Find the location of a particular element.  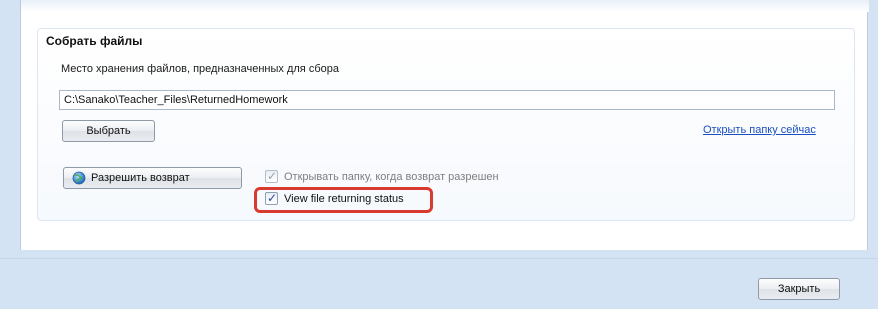

globe-icon is located at coordinates (79, 178).